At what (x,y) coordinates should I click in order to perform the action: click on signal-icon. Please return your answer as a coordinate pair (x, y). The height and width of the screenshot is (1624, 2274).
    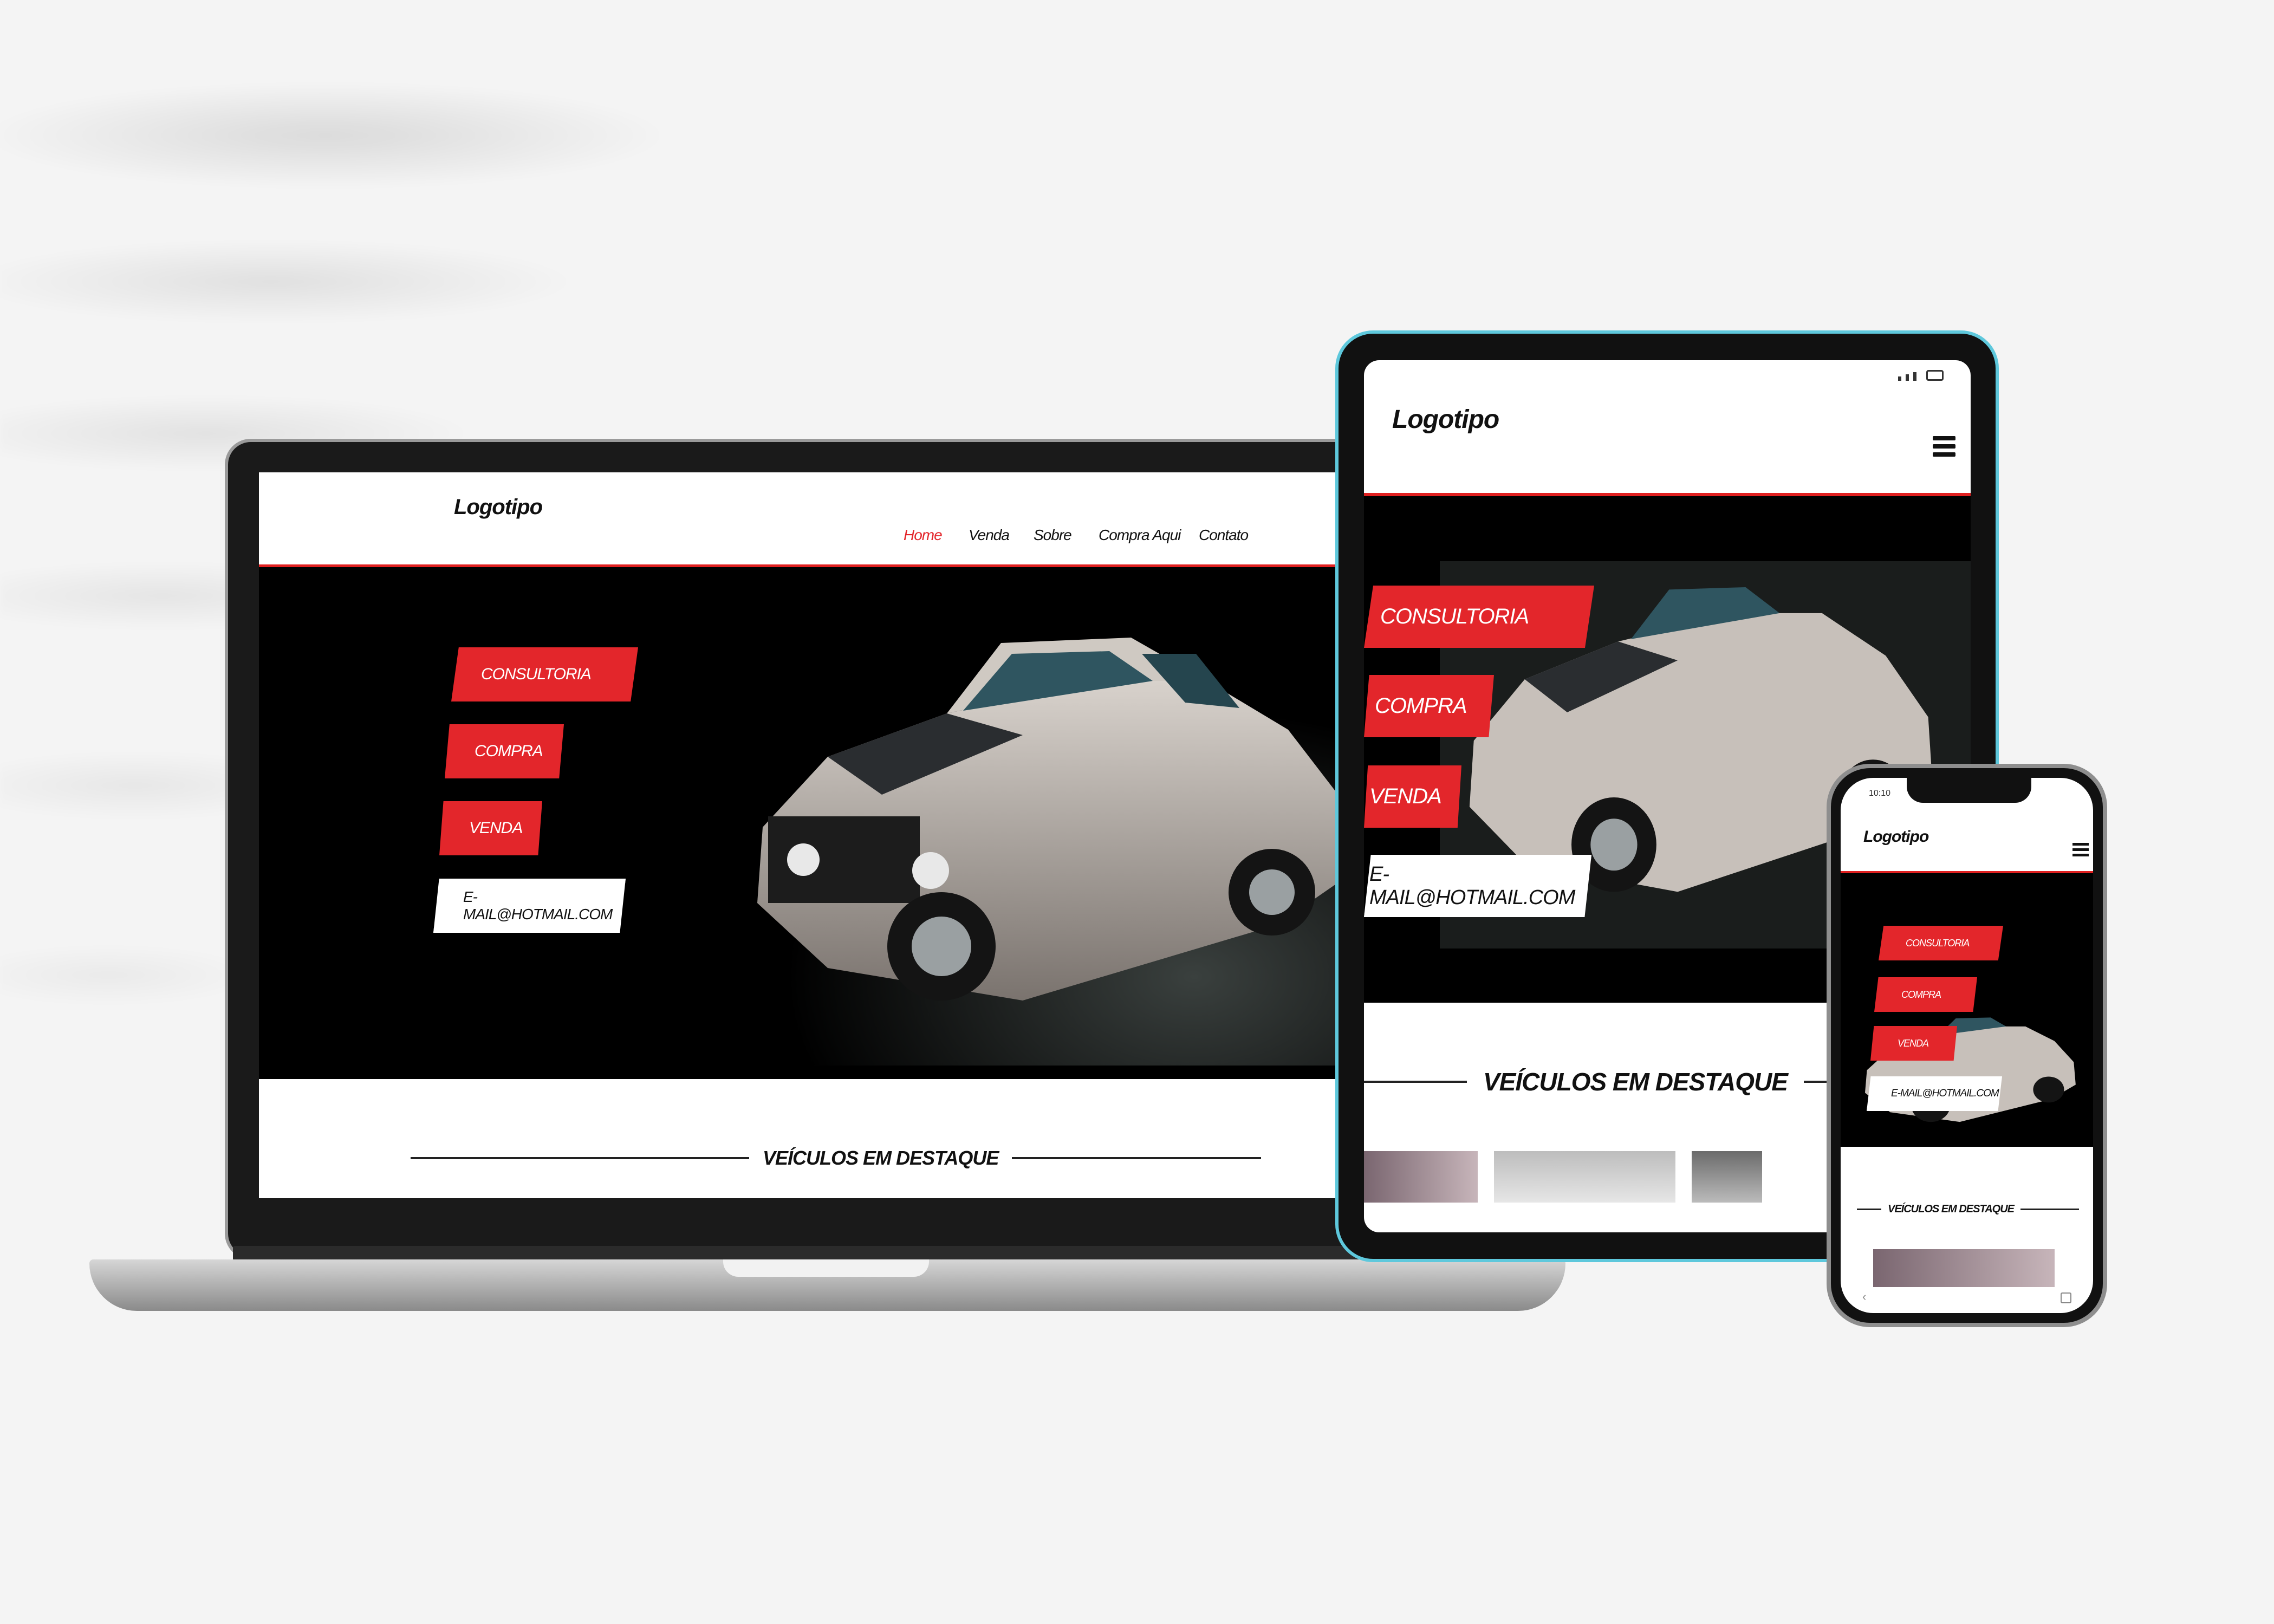
    Looking at the image, I should click on (1899, 379).